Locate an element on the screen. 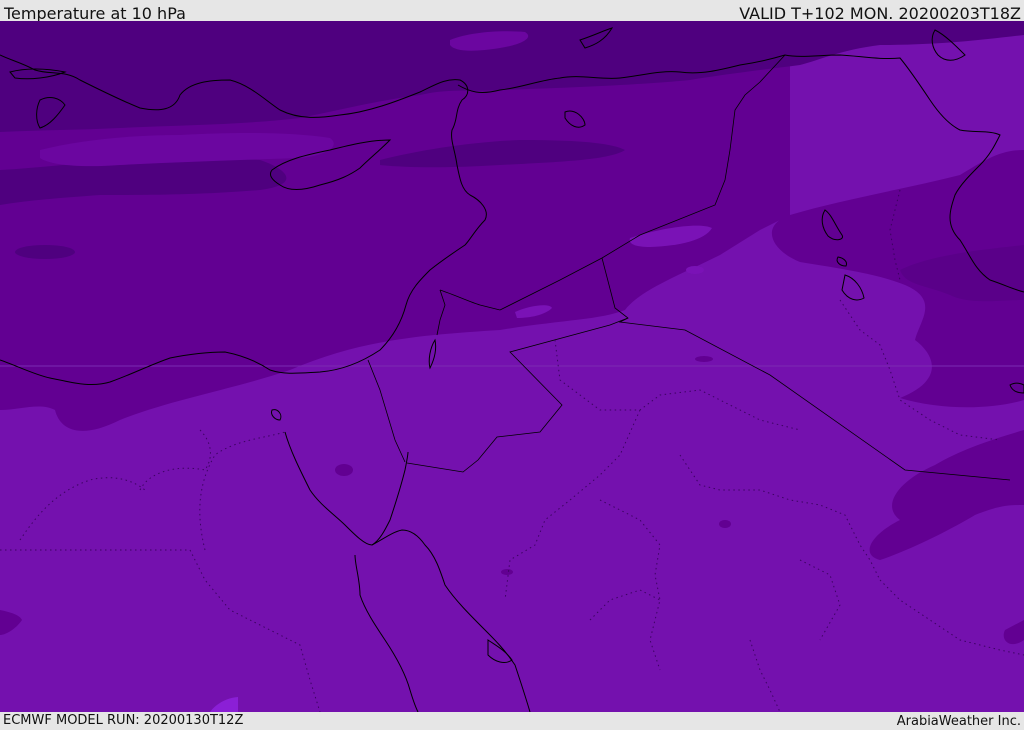 The height and width of the screenshot is (730, 1024). credit-label: ArabiaWeather Inc. is located at coordinates (958, 721).